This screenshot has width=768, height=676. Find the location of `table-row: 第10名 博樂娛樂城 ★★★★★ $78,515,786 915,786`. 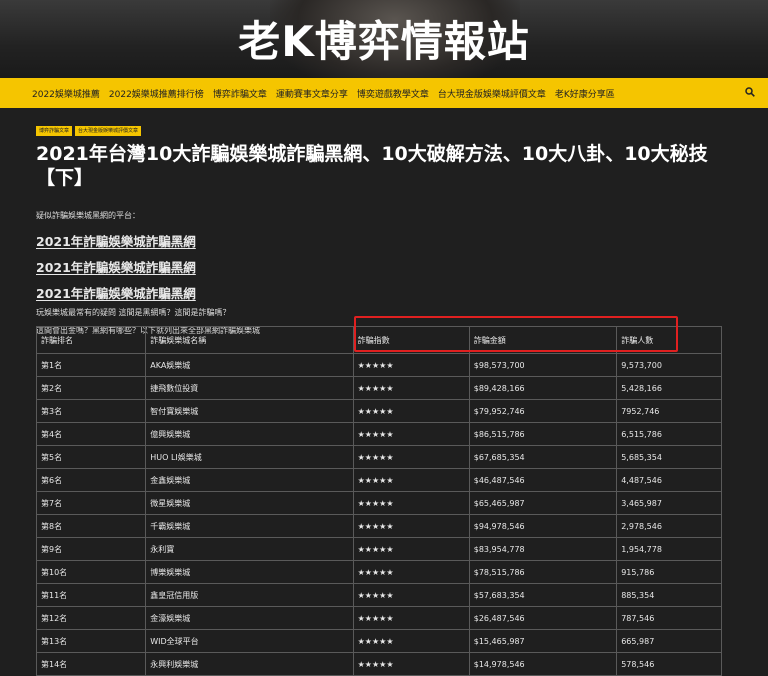

table-row: 第10名 博樂娛樂城 ★★★★★ $78,515,786 915,786 is located at coordinates (378, 572).